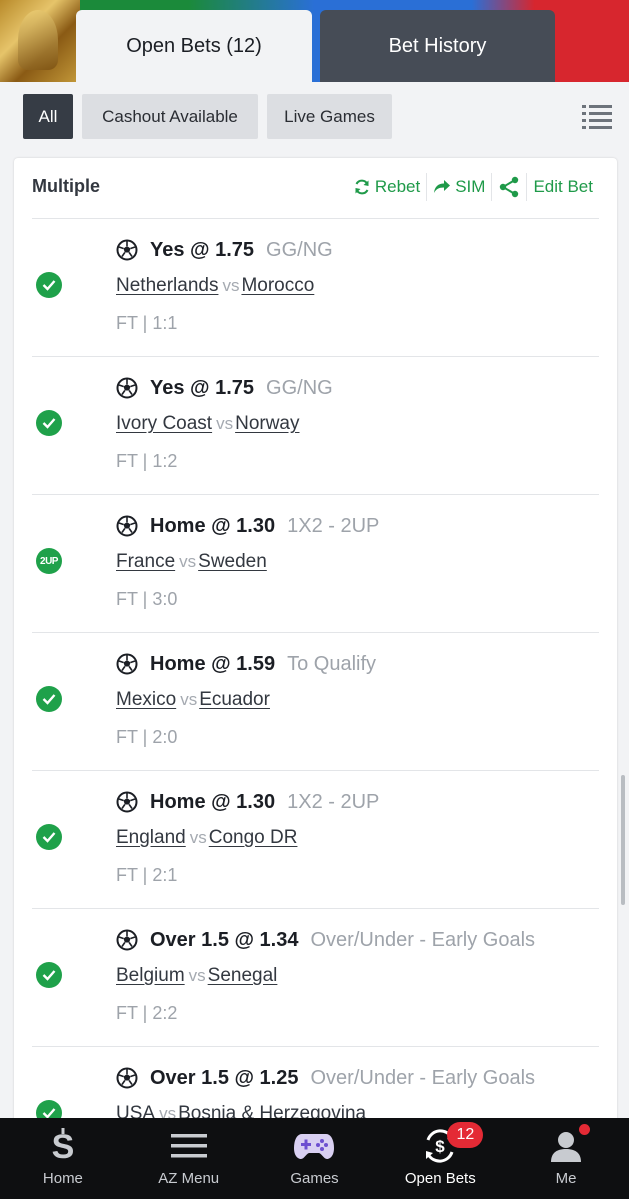 The width and height of the screenshot is (629, 1199). I want to click on home-team: Belgium, so click(150, 975).